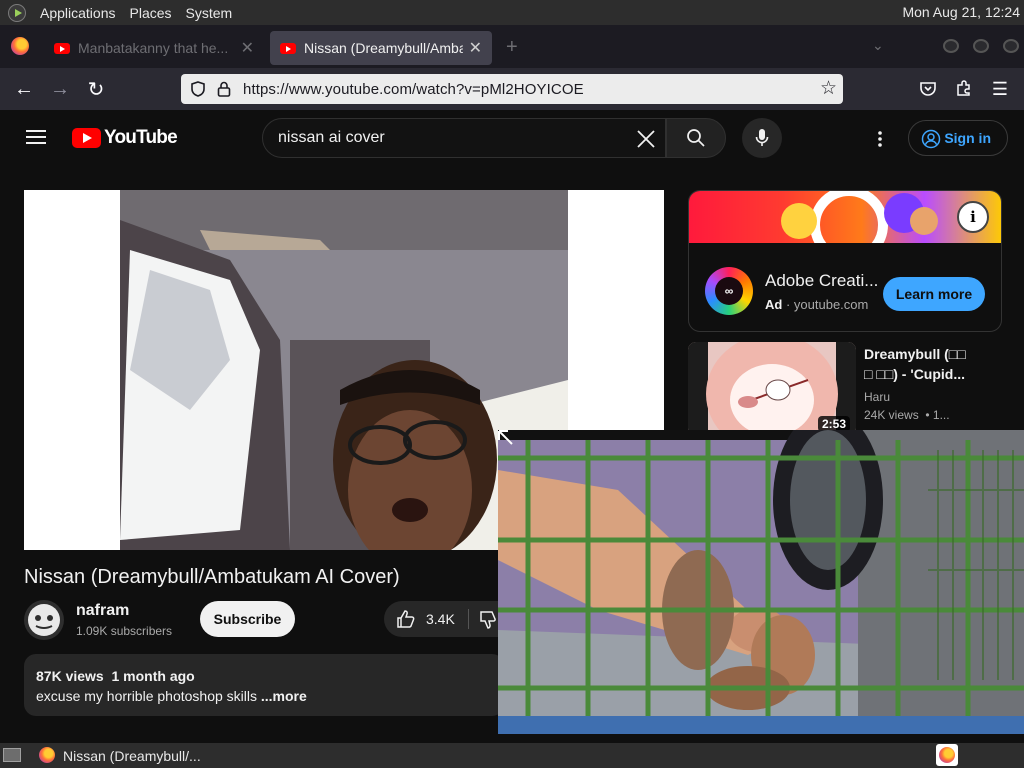 The width and height of the screenshot is (1024, 768). I want to click on forward-arrow-icon: →, so click(60, 89).